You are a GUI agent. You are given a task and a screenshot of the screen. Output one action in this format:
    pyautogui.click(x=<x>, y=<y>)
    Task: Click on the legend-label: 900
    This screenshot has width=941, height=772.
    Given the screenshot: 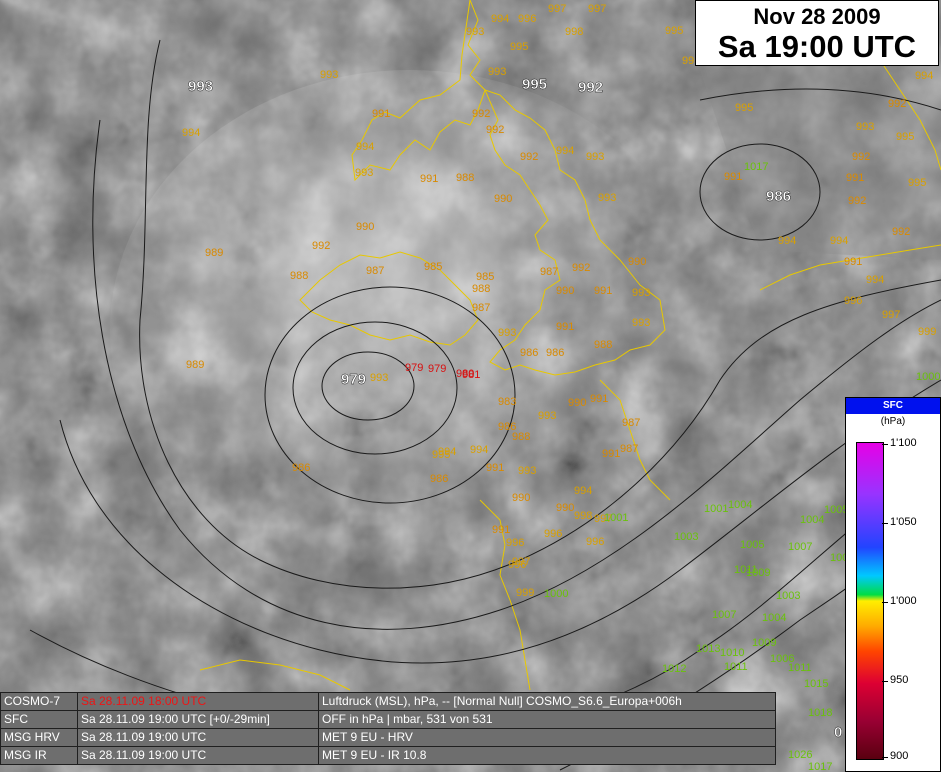 What is the action you would take?
    pyautogui.click(x=899, y=756)
    